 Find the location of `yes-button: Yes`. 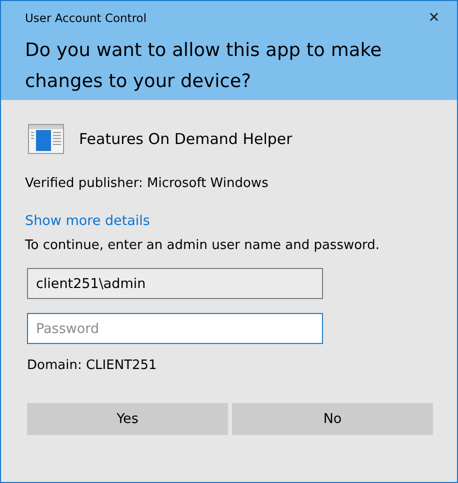

yes-button: Yes is located at coordinates (127, 419).